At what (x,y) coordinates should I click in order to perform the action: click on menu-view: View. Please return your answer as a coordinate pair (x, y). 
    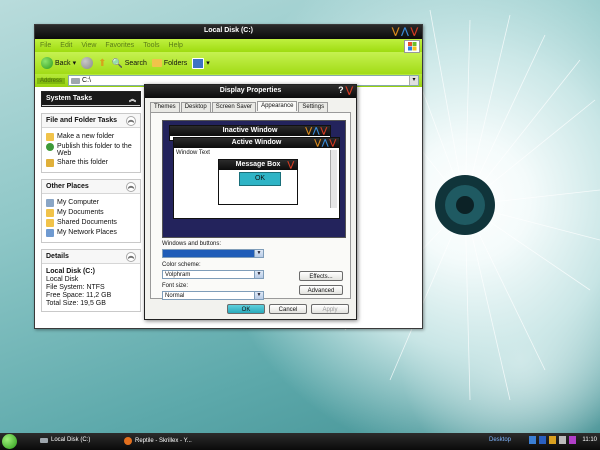
    Looking at the image, I should click on (88, 45).